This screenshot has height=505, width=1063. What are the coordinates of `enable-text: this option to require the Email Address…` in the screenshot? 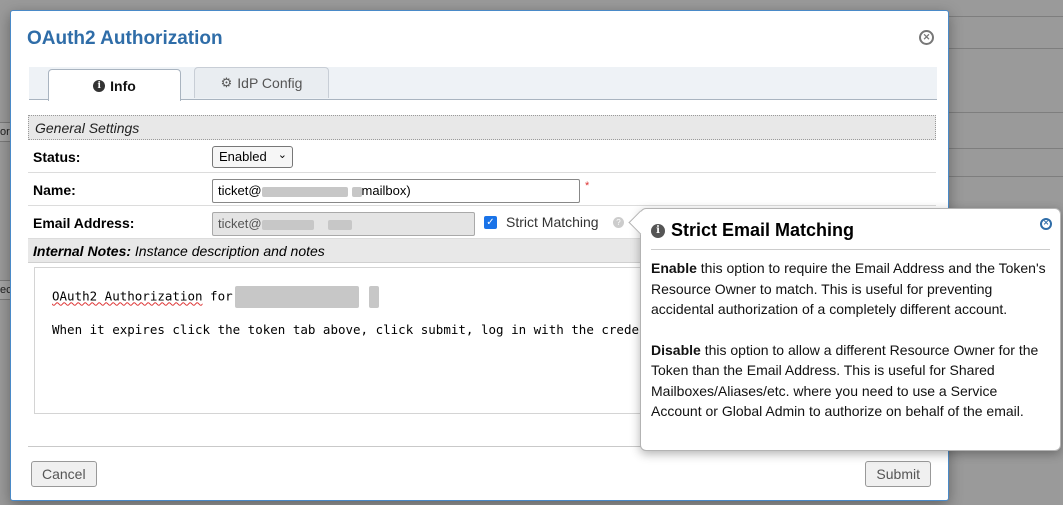 It's located at (848, 288).